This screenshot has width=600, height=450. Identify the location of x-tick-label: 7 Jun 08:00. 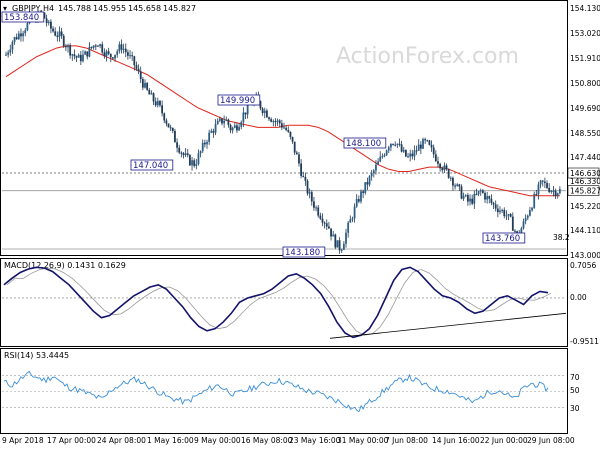
(406, 440).